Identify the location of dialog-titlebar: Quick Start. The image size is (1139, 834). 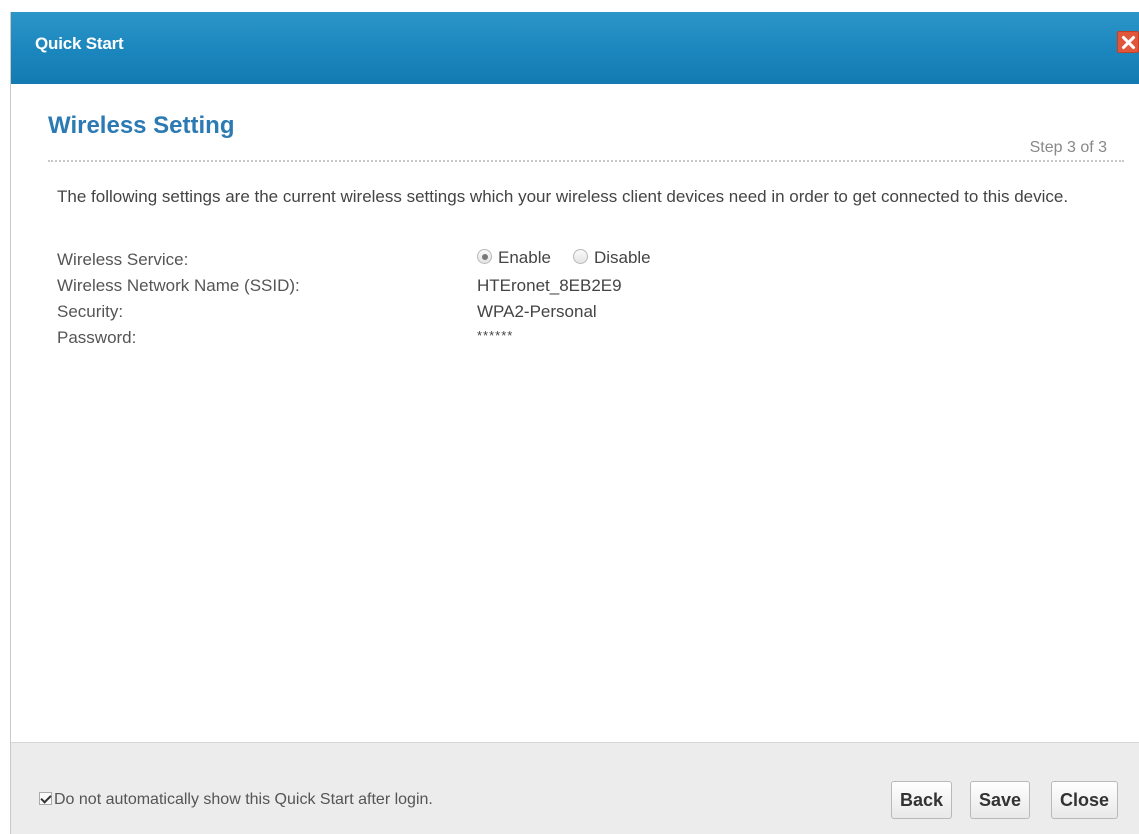
(575, 48).